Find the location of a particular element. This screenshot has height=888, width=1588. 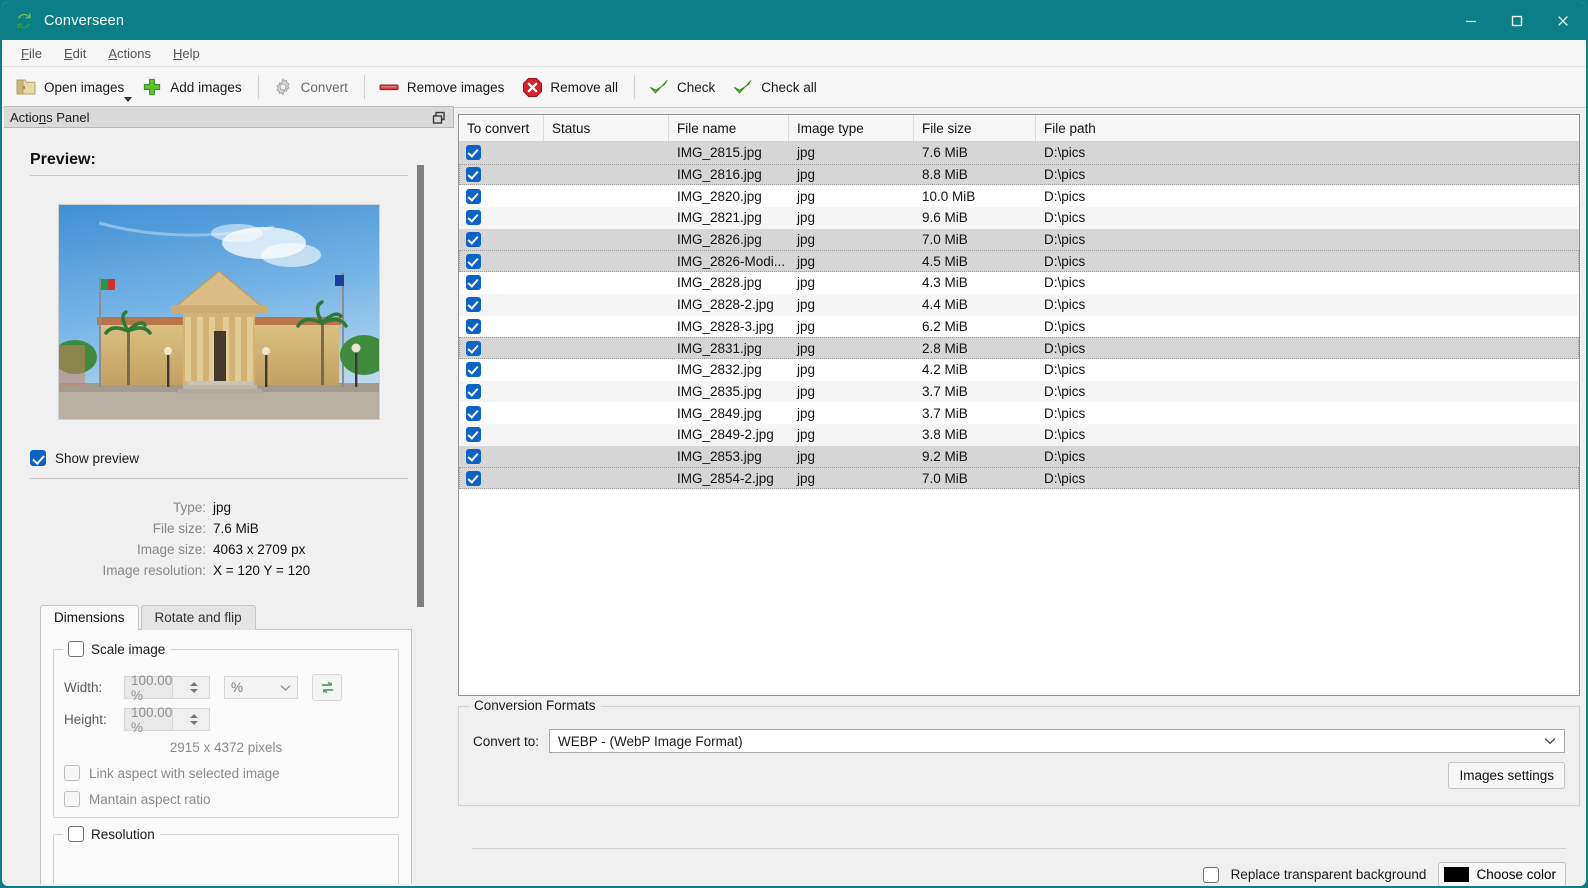

check-all-button: Check all is located at coordinates (776, 87).